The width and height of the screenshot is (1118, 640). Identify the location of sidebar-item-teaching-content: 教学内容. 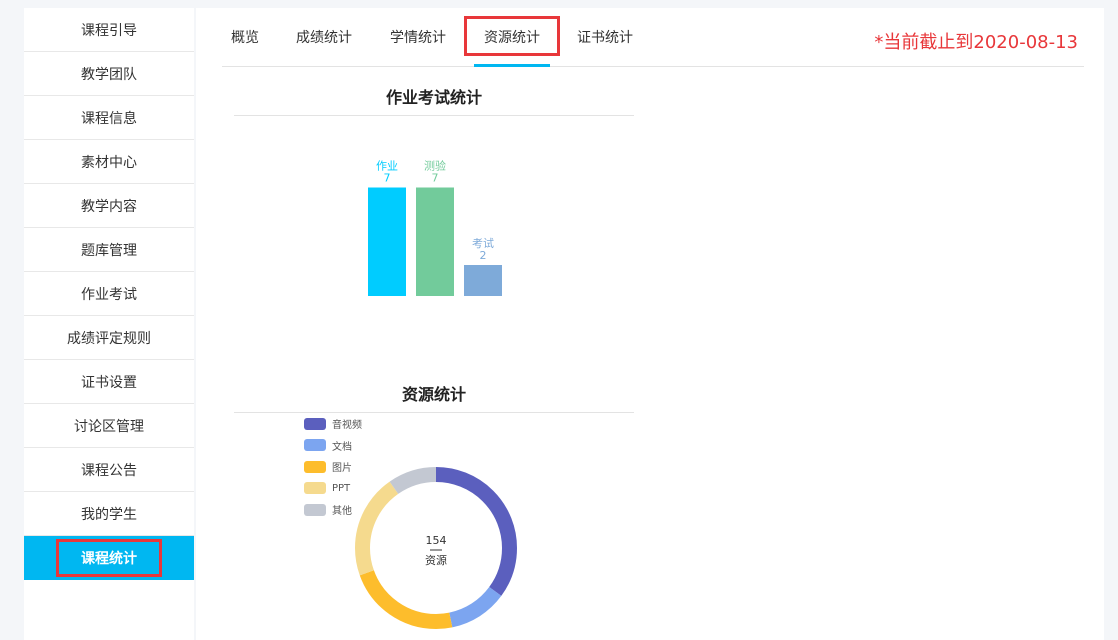
(109, 206).